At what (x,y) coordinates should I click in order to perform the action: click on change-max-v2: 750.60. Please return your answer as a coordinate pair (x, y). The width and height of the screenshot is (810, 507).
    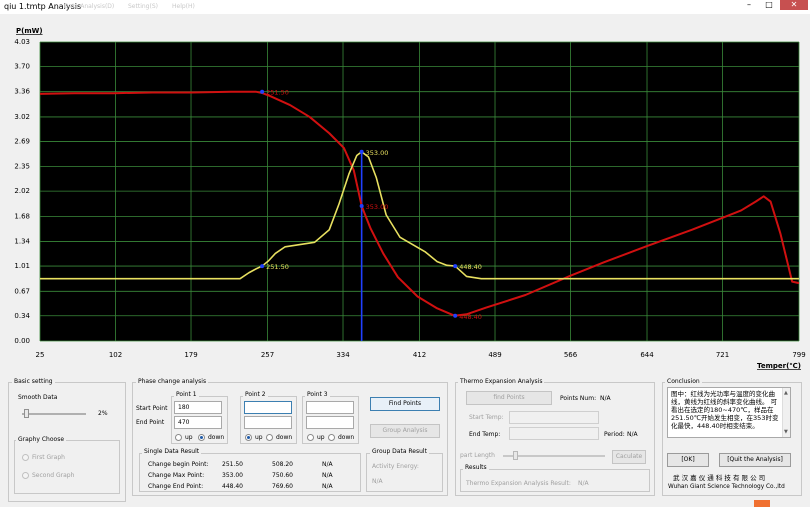
    Looking at the image, I should click on (282, 475).